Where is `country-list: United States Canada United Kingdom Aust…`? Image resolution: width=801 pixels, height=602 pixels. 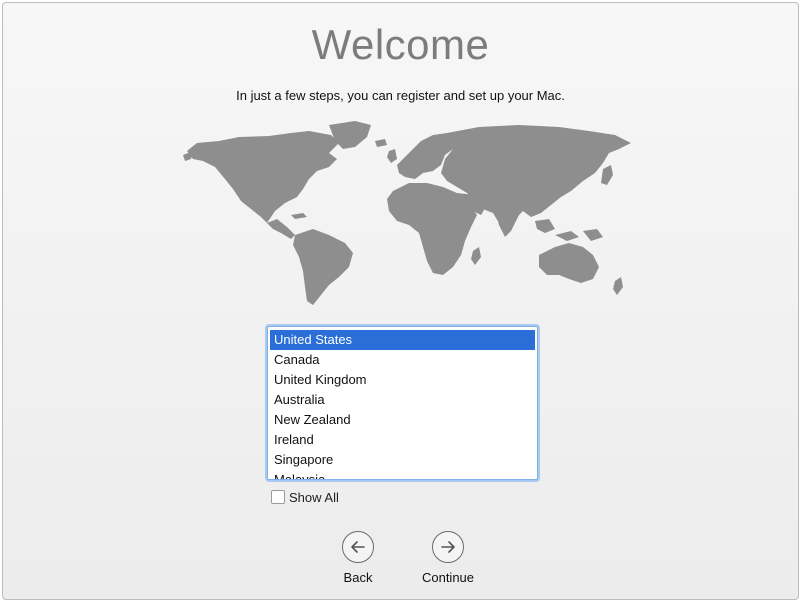 country-list: United States Canada United Kingdom Aust… is located at coordinates (402, 403).